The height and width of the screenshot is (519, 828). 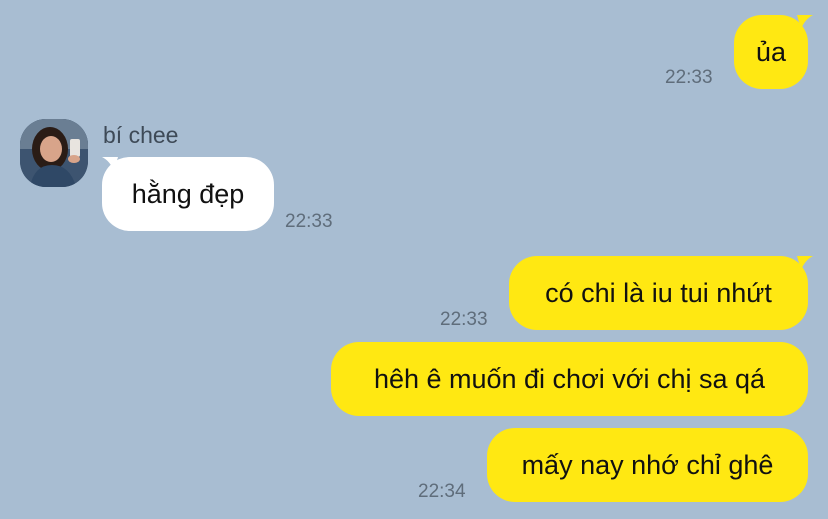 I want to click on message-timestamp: 22:34, so click(x=442, y=491).